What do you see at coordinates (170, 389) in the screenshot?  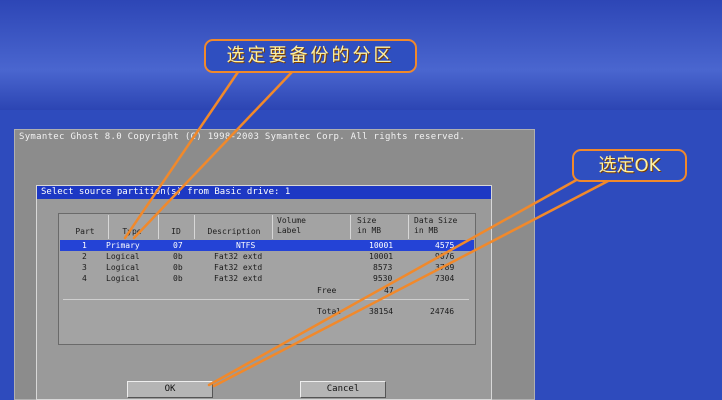 I see `ok-button: OK` at bounding box center [170, 389].